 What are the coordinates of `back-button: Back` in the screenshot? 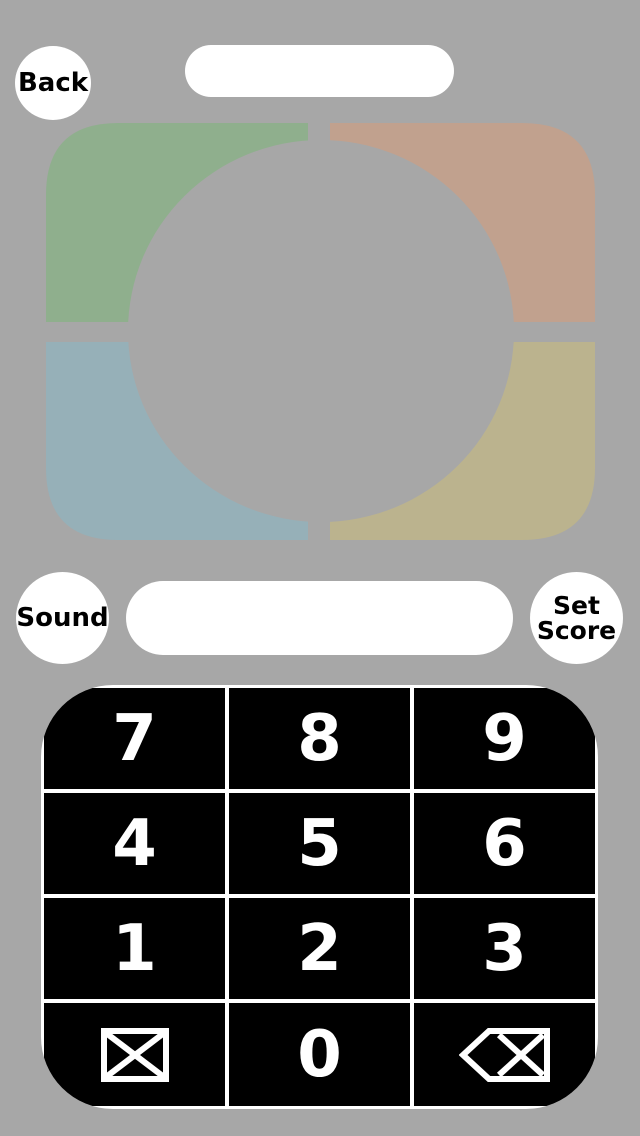 It's located at (53, 83).